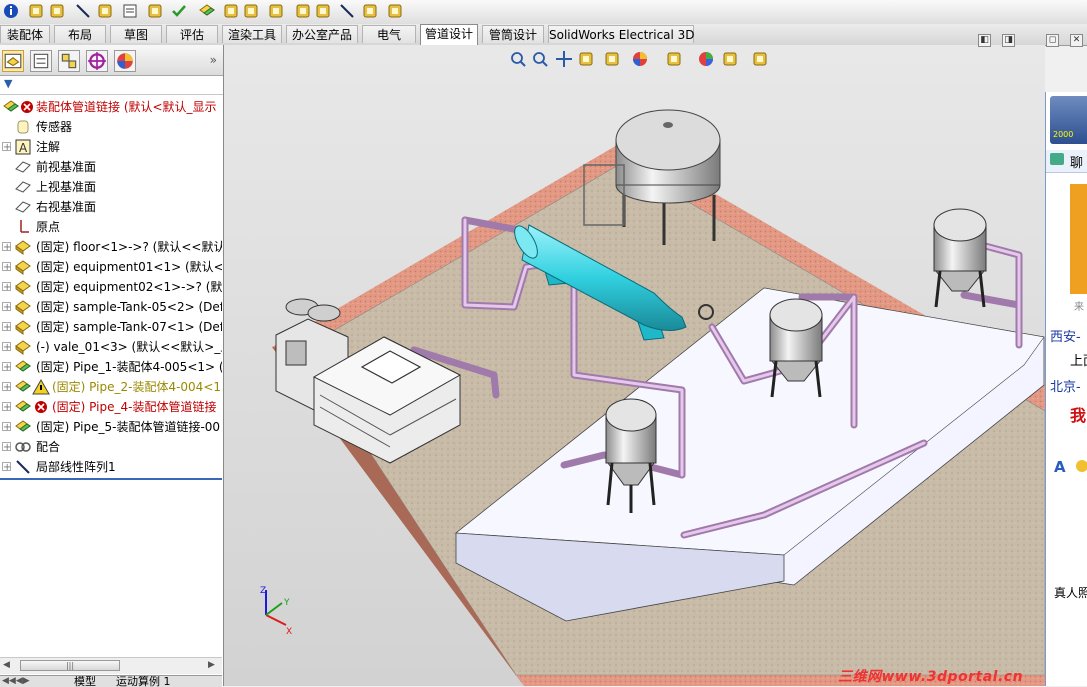  What do you see at coordinates (57, 11) in the screenshot?
I see `mate-icon` at bounding box center [57, 11].